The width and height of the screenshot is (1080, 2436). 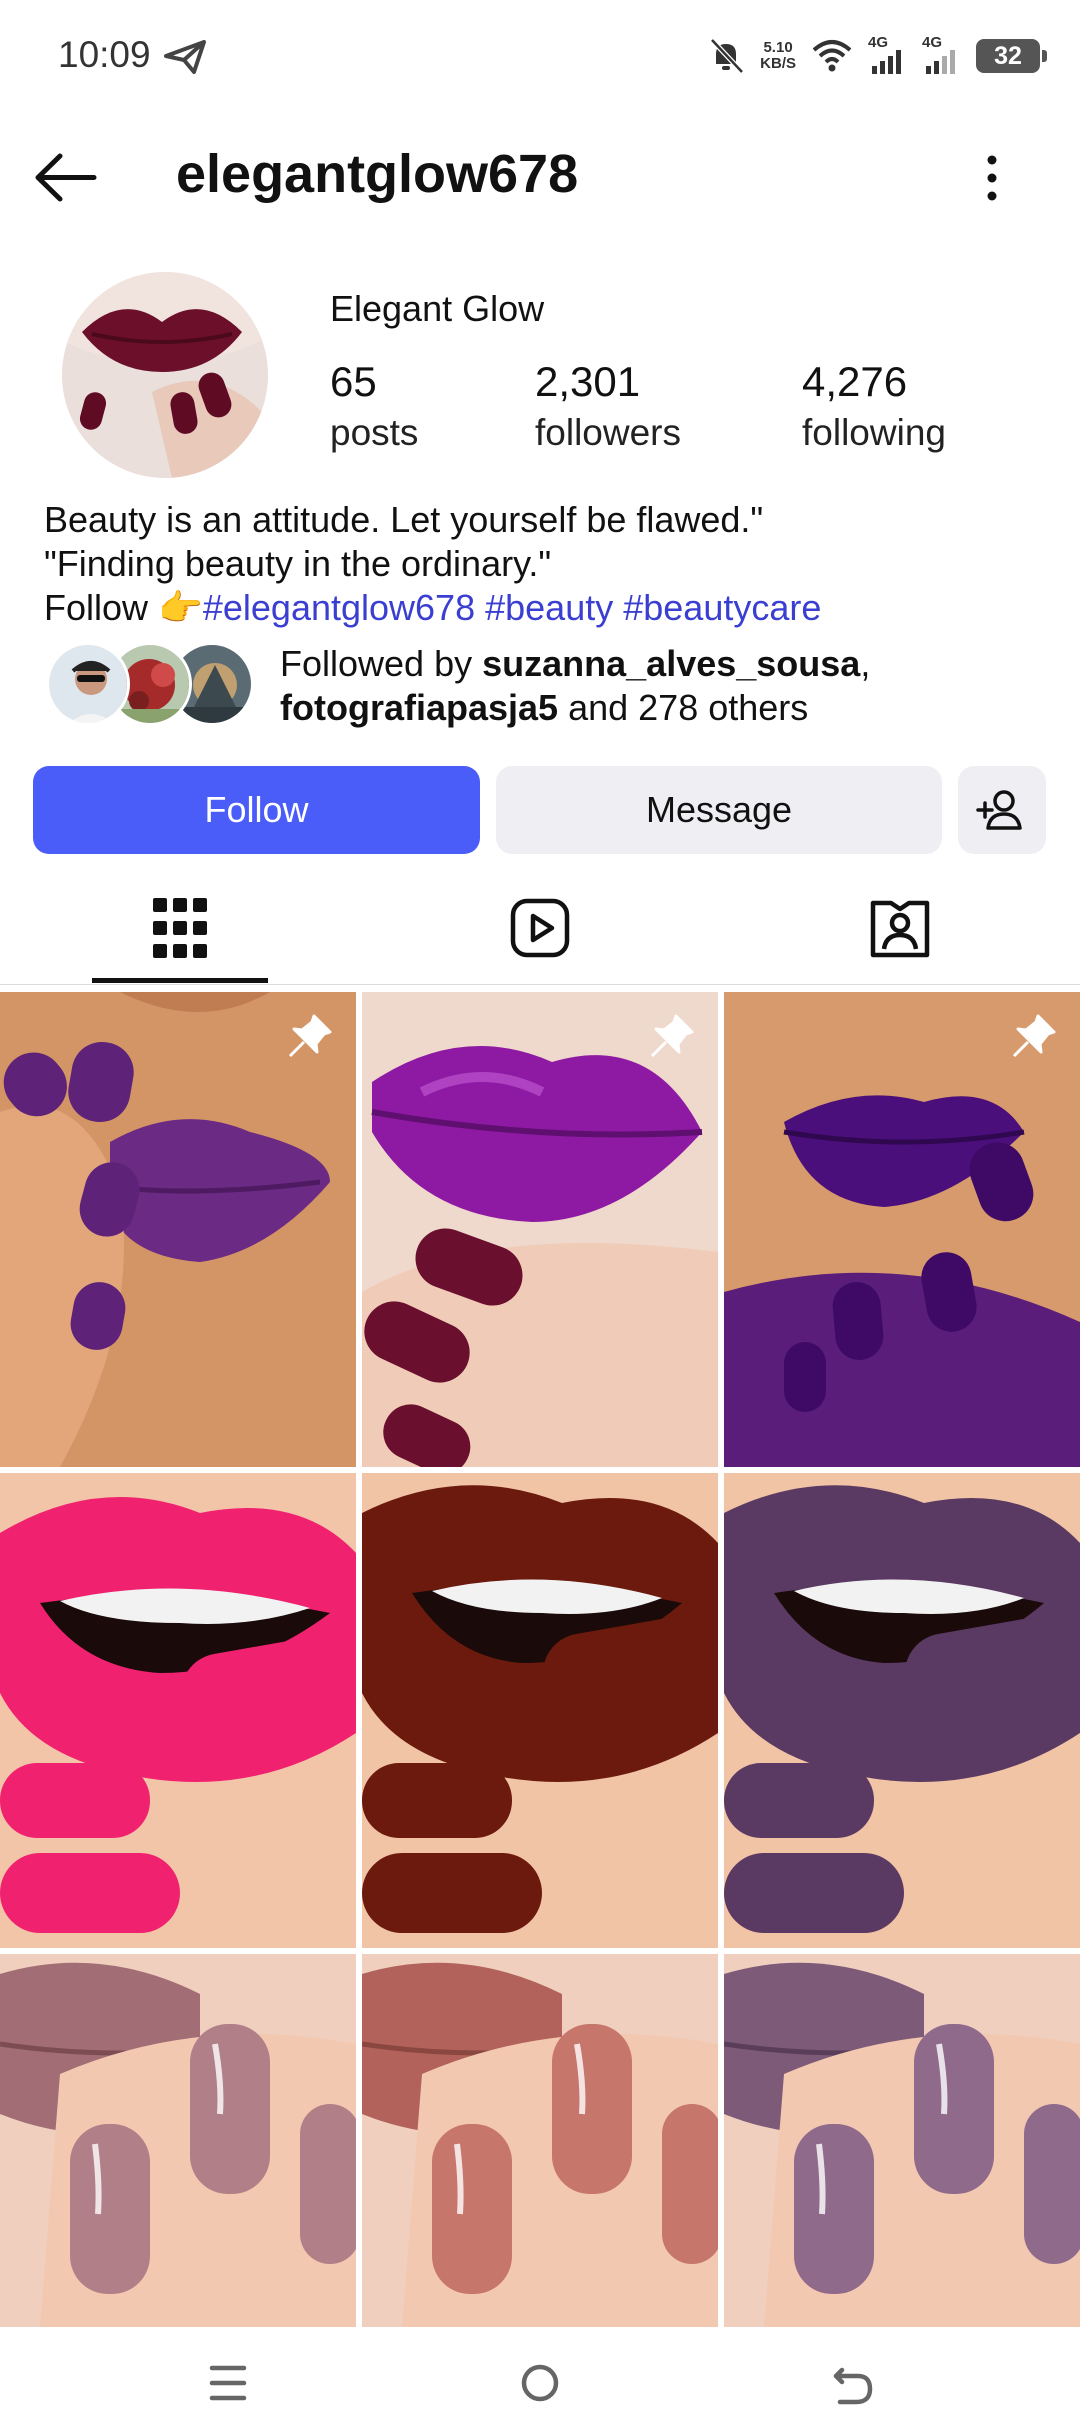 I want to click on suggested-users-button, so click(x=1002, y=810).